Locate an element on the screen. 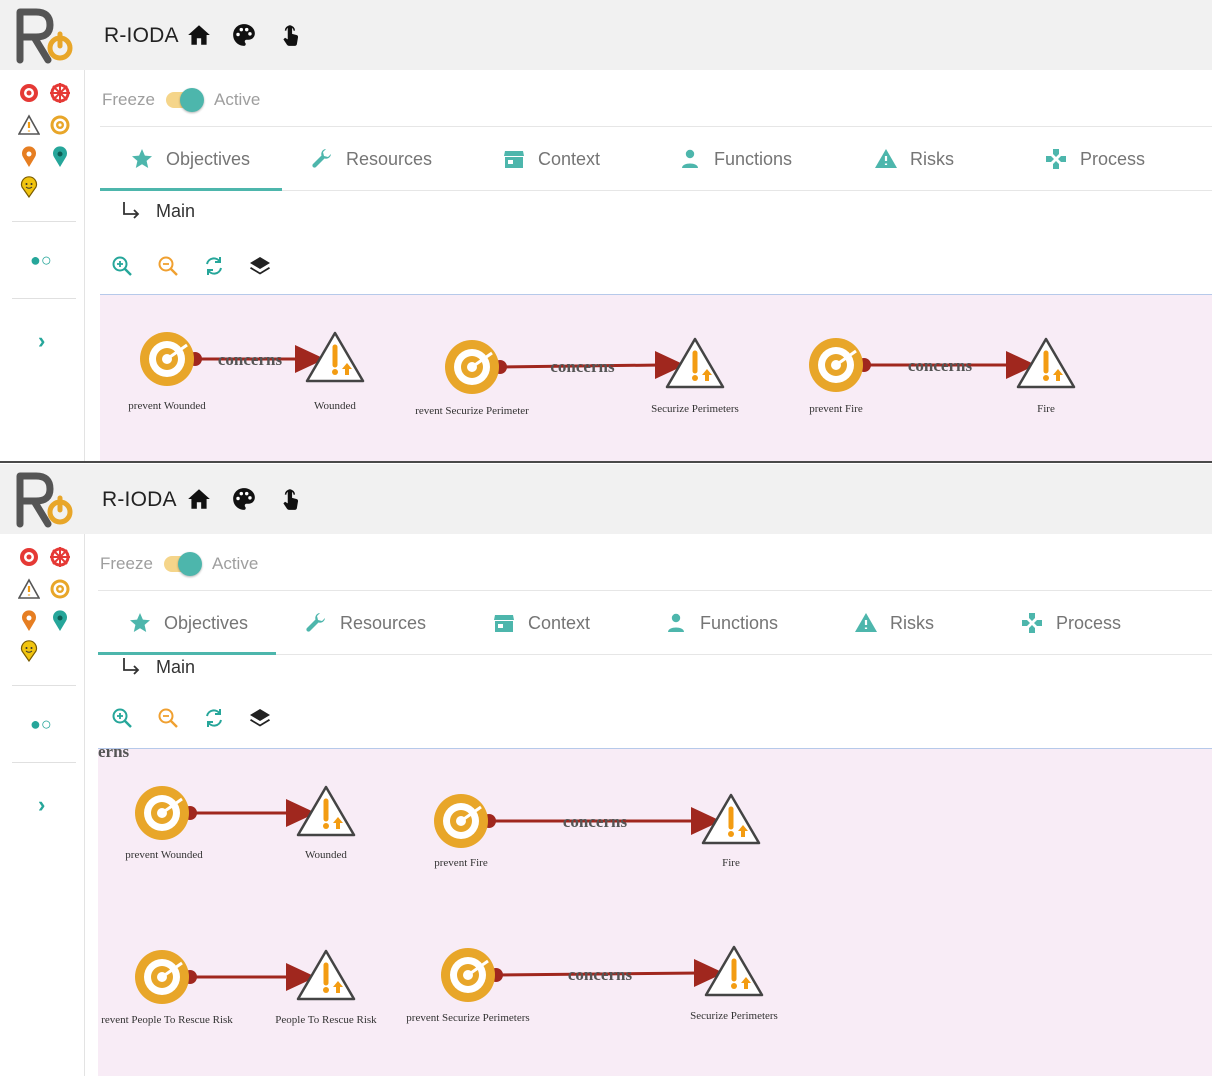 This screenshot has height=1076, width=1212. gamepad-icon is located at coordinates (1032, 623).